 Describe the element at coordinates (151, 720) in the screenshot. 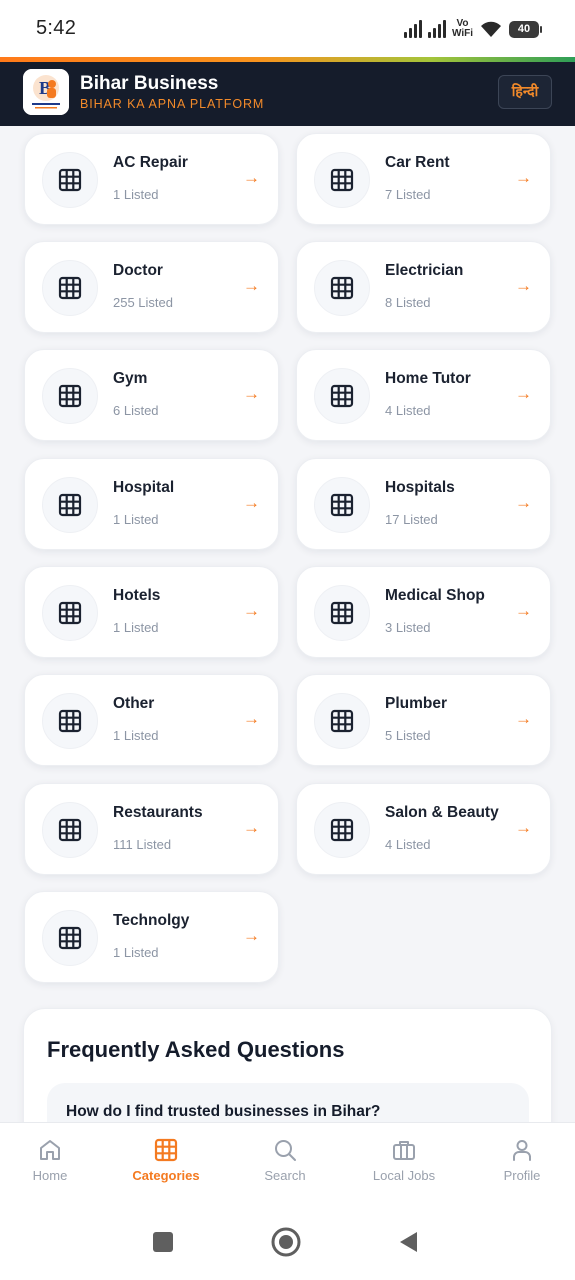

I see `category-card: Other 1 Listed →` at that location.